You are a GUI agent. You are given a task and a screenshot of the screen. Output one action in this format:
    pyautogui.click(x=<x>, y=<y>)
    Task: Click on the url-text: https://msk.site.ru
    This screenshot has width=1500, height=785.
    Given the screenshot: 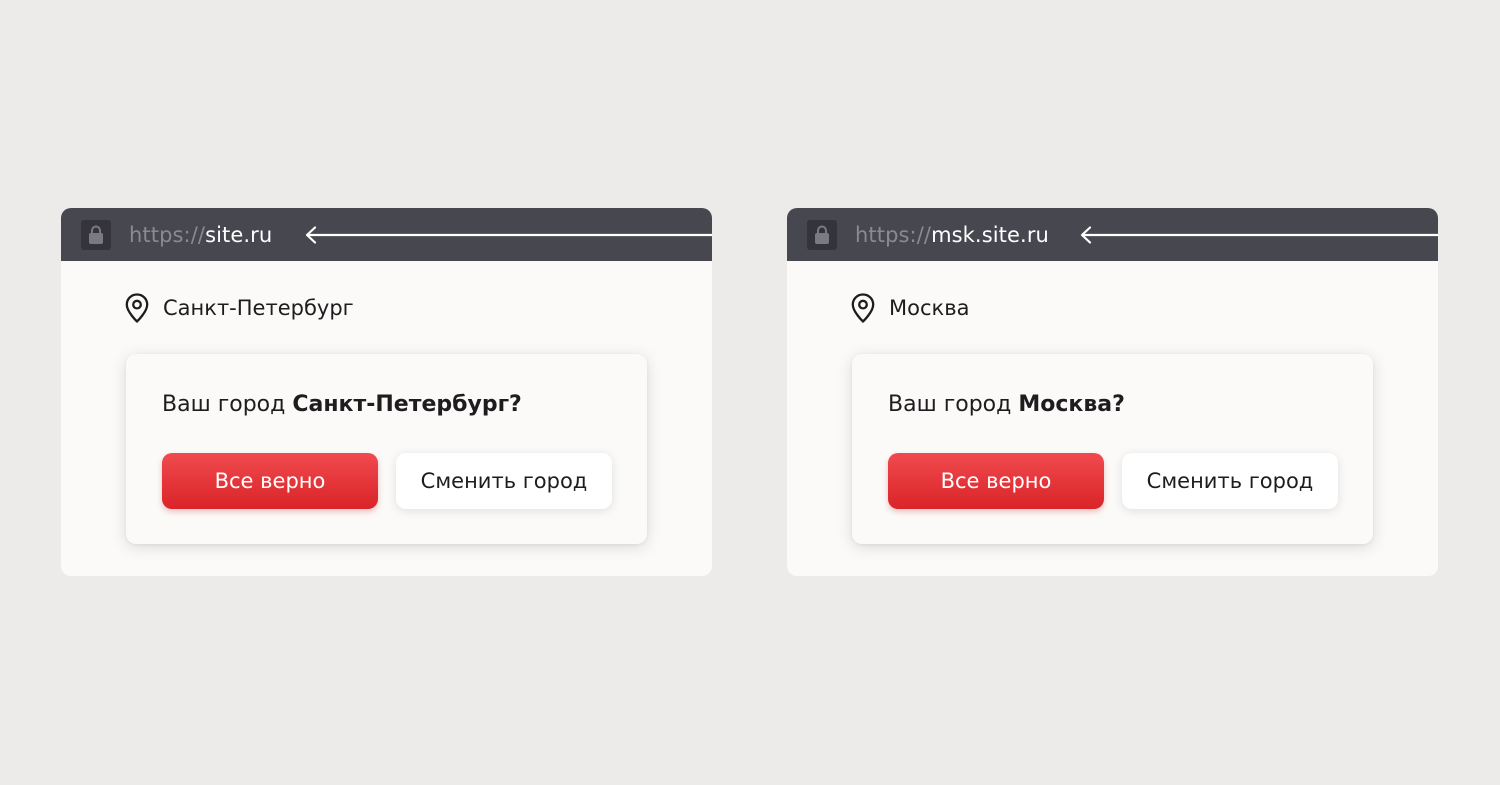 What is the action you would take?
    pyautogui.click(x=952, y=235)
    